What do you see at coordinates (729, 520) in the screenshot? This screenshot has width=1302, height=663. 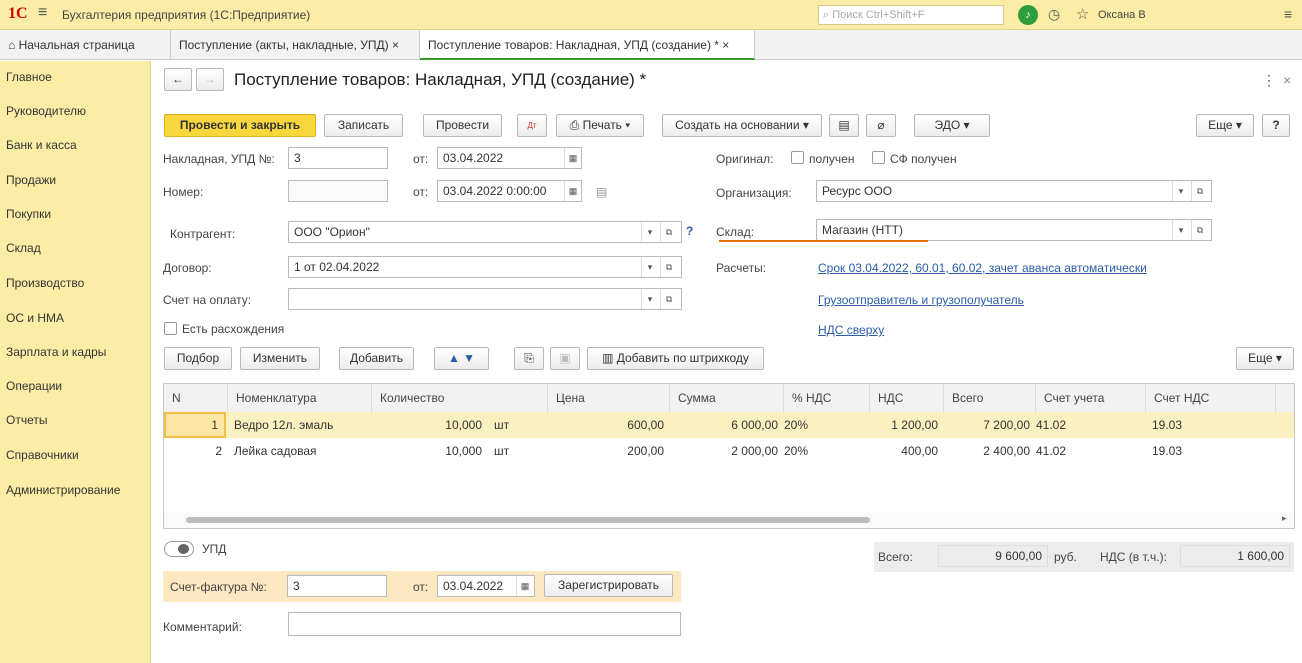 I see `horizontal-scrollbar: ▸` at bounding box center [729, 520].